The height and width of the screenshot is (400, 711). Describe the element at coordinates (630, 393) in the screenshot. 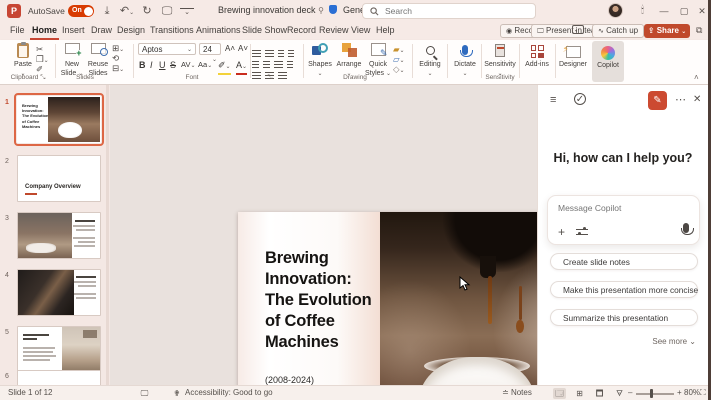

I see `zoom-out-icon: –` at that location.